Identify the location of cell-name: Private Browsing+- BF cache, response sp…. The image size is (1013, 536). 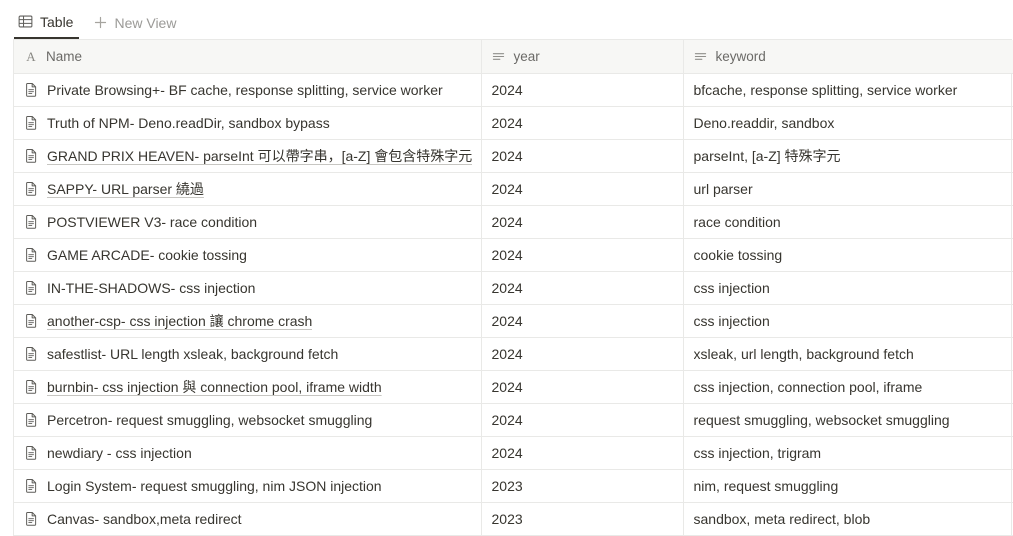
(248, 90).